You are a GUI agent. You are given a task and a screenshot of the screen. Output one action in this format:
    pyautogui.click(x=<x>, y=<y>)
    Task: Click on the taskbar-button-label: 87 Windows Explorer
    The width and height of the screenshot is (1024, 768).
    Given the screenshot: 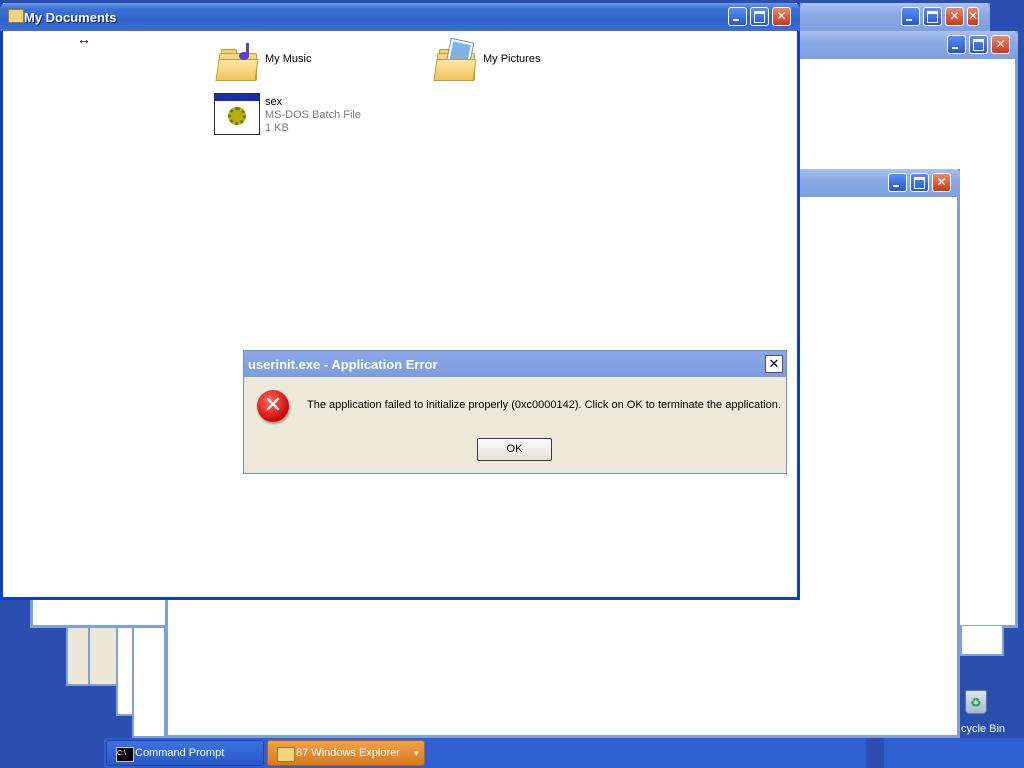 What is the action you would take?
    pyautogui.click(x=348, y=753)
    